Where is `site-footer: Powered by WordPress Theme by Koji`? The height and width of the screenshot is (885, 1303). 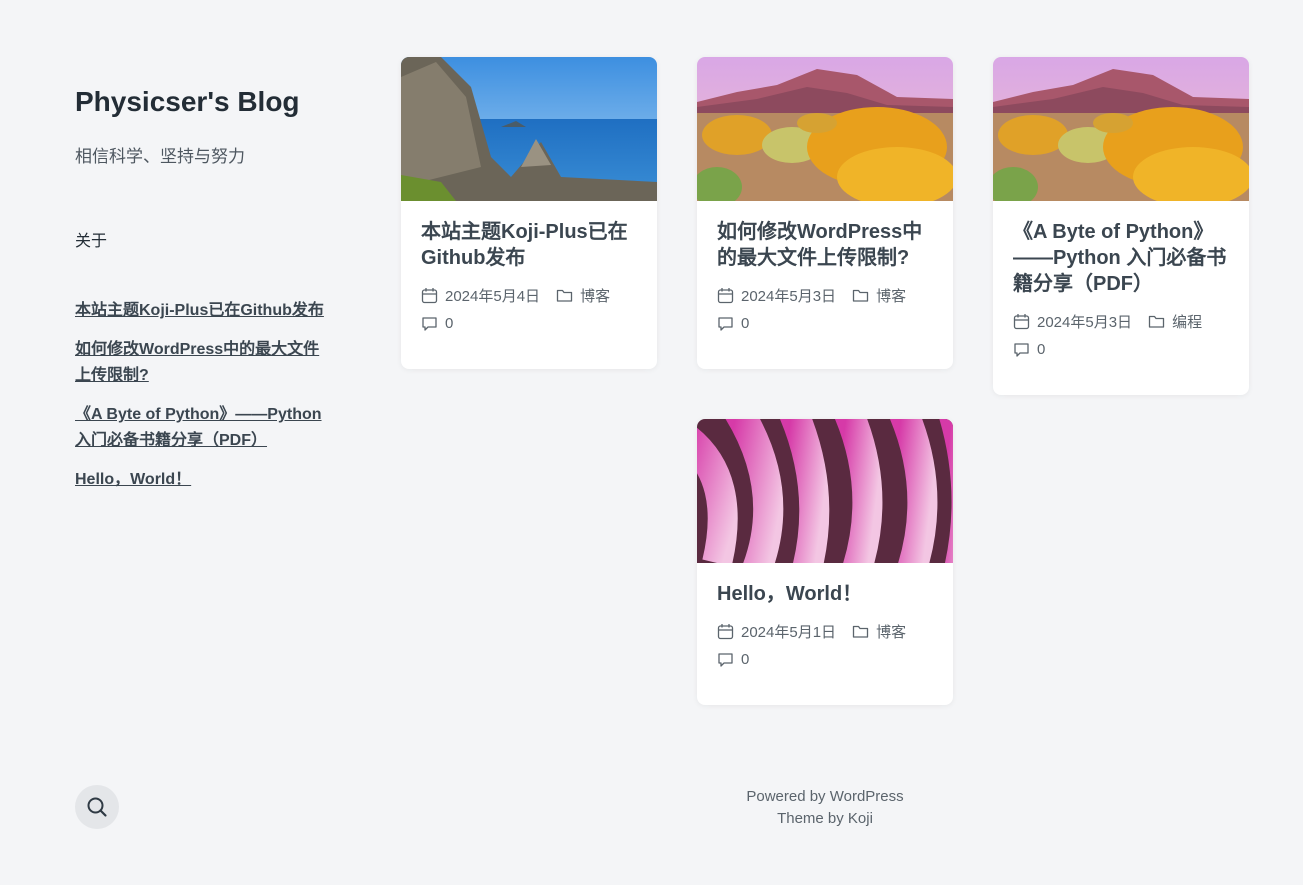
site-footer: Powered by WordPress Theme by Koji is located at coordinates (825, 808).